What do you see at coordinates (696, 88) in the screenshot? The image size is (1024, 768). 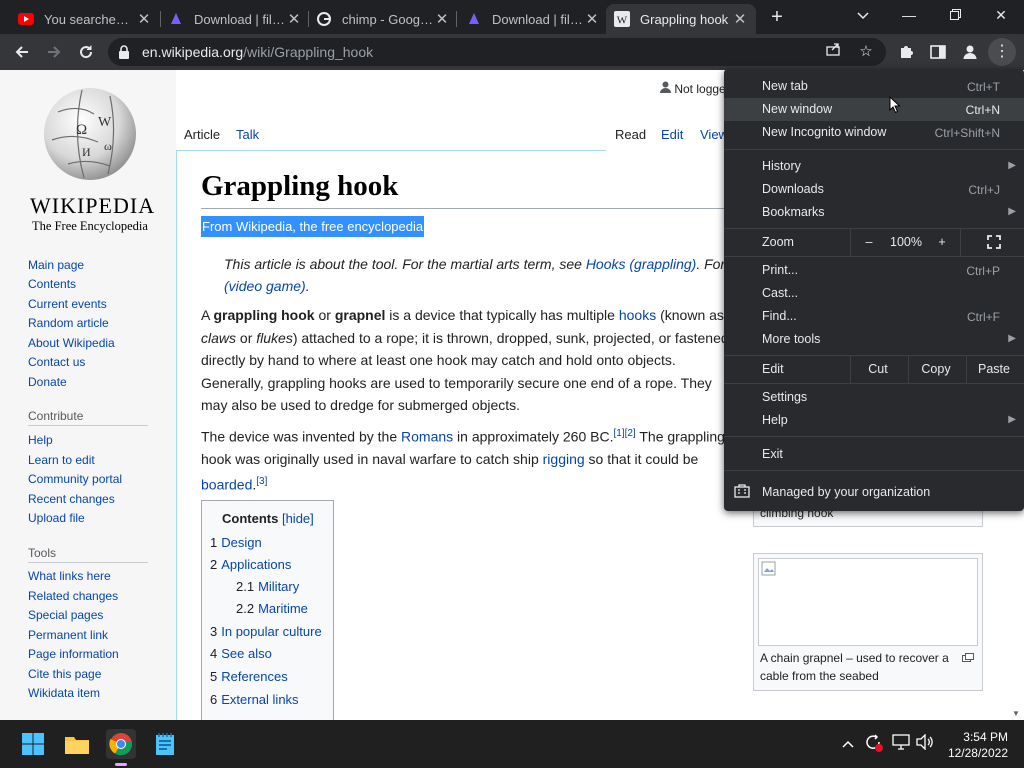 I see `user-status: Not logged` at bounding box center [696, 88].